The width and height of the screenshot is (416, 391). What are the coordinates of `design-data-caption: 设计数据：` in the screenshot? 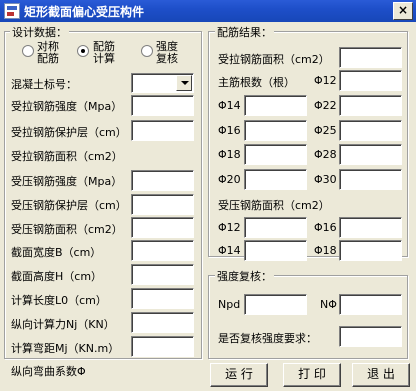 It's located at (39, 32).